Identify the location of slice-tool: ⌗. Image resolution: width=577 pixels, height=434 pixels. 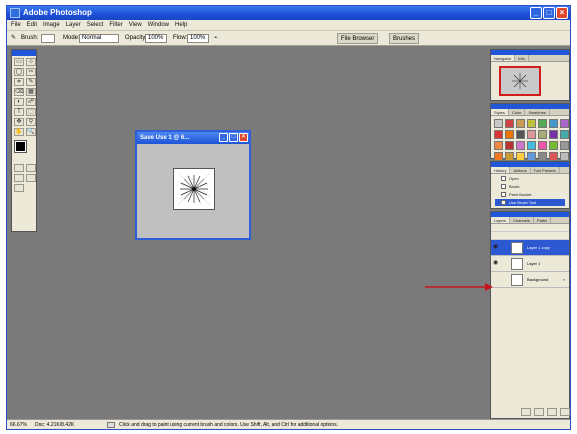
(19, 82).